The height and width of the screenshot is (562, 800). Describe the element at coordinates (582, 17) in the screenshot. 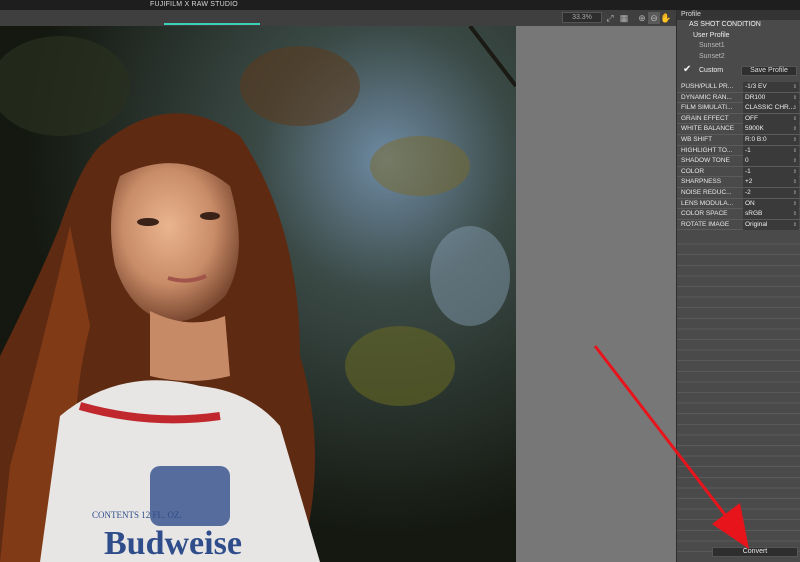

I see `zoom-level-display: 33.3%` at that location.